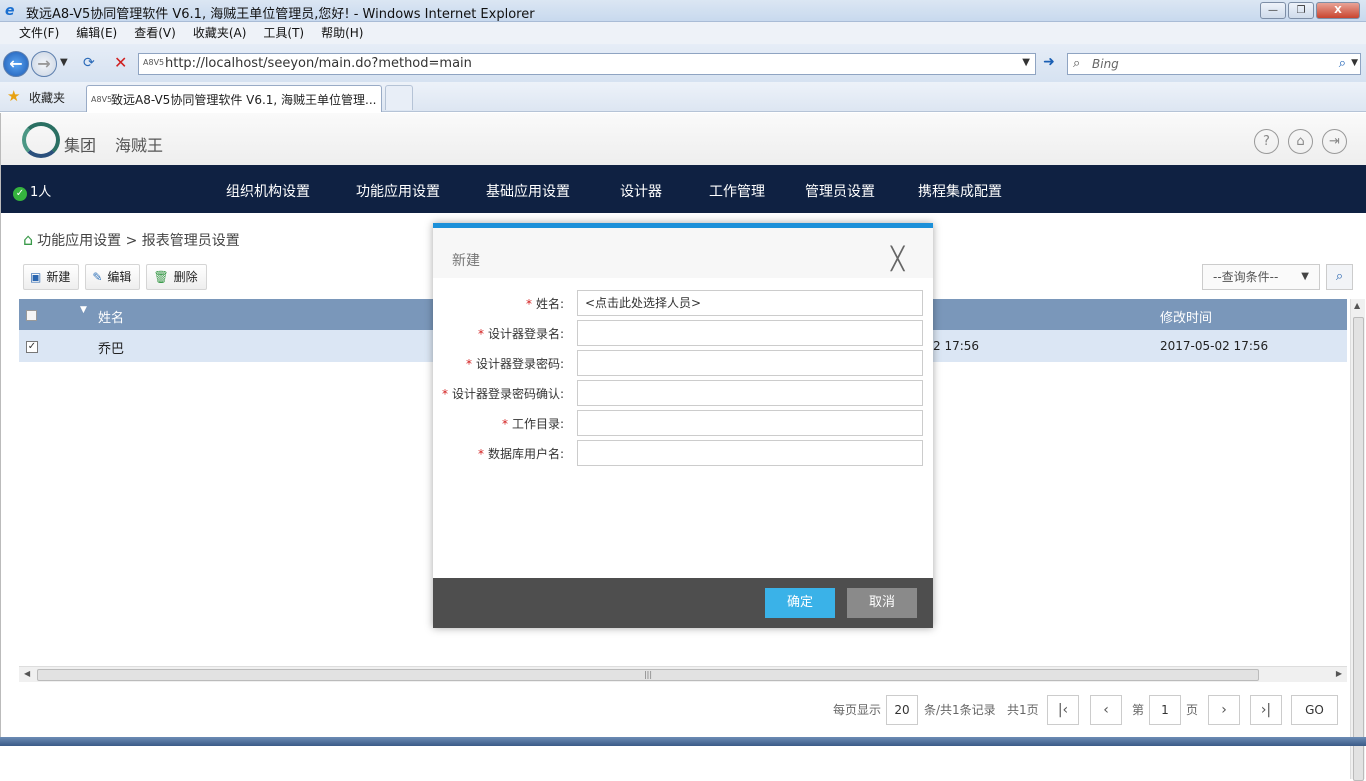 This screenshot has width=1366, height=781. What do you see at coordinates (32, 347) in the screenshot?
I see `row-checkbox: ✓` at bounding box center [32, 347].